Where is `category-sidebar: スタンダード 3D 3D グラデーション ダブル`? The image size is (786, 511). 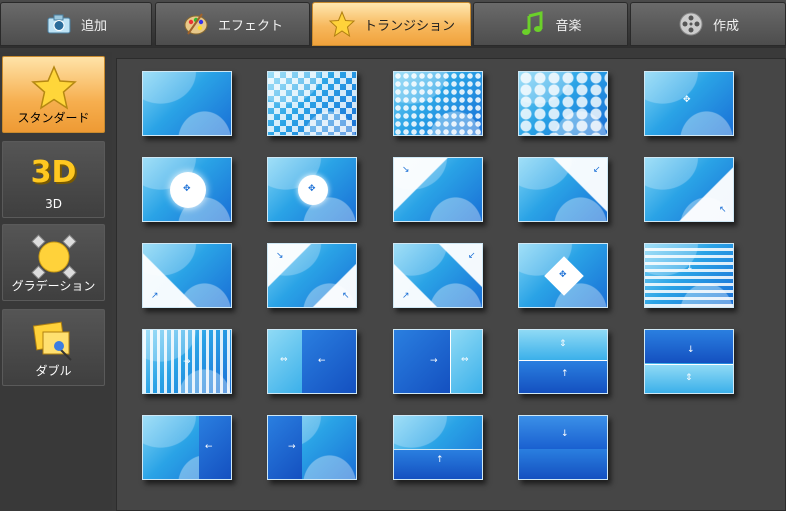
category-sidebar: スタンダード 3D 3D グラデーション ダブル is located at coordinates (56, 281).